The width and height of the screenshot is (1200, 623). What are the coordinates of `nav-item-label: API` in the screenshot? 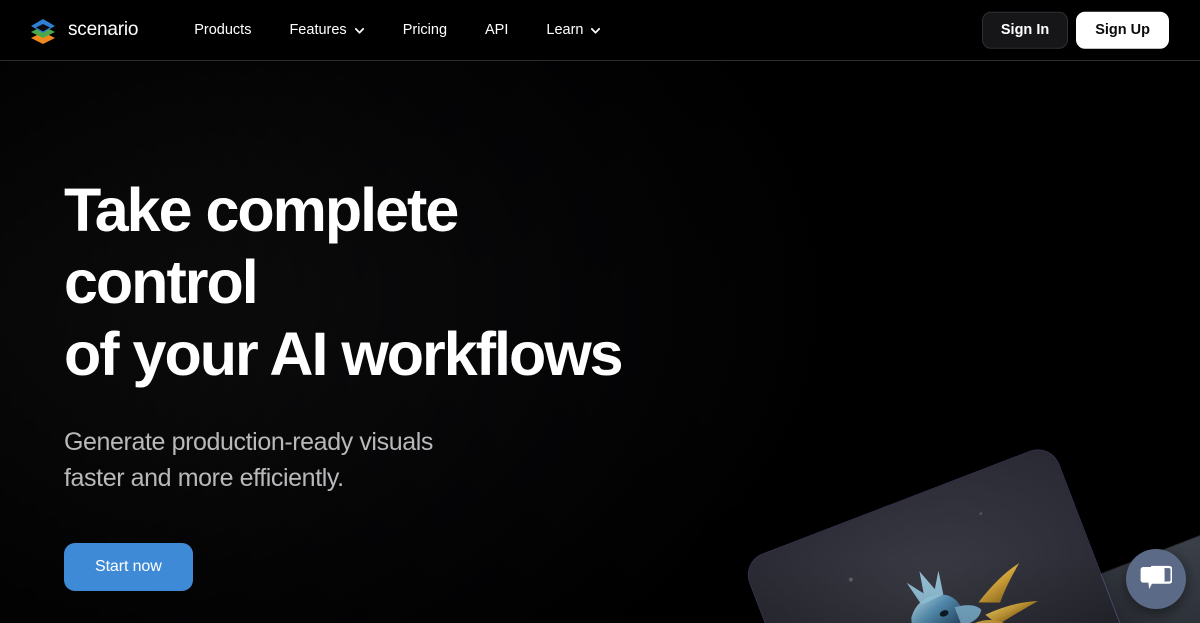 It's located at (497, 30).